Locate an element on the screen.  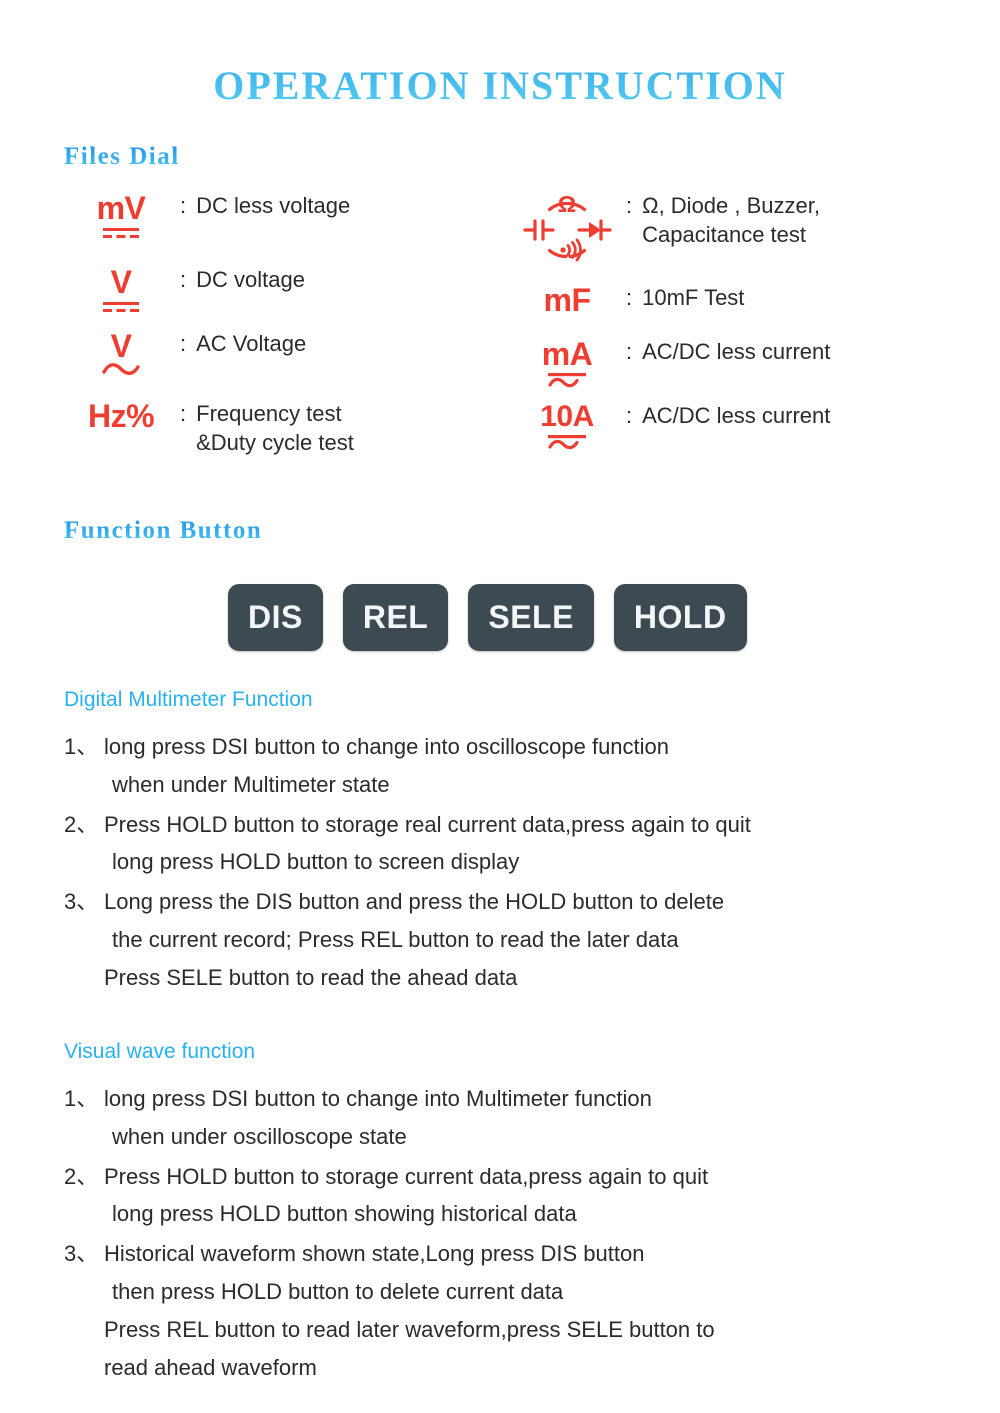
rel-button: REL is located at coordinates (395, 617).